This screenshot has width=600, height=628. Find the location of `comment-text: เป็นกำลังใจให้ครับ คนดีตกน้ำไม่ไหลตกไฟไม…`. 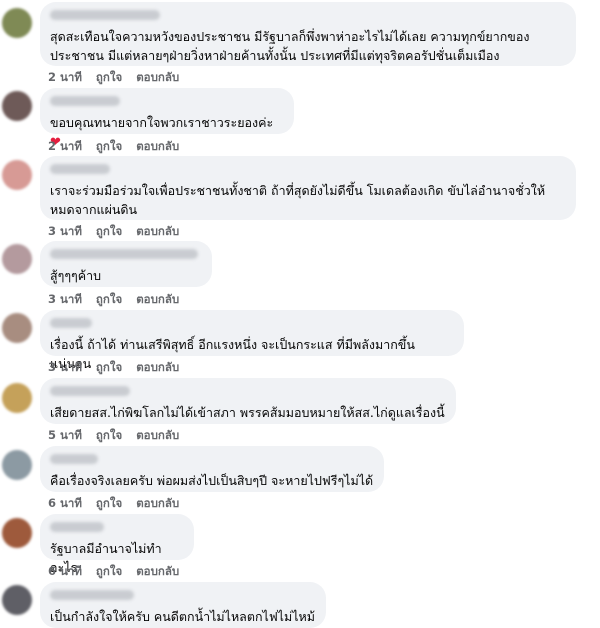

comment-text: เป็นกำลังใจให้ครับ คนดีตกน้ำไม่ไหลตกไฟไม… is located at coordinates (182, 616).